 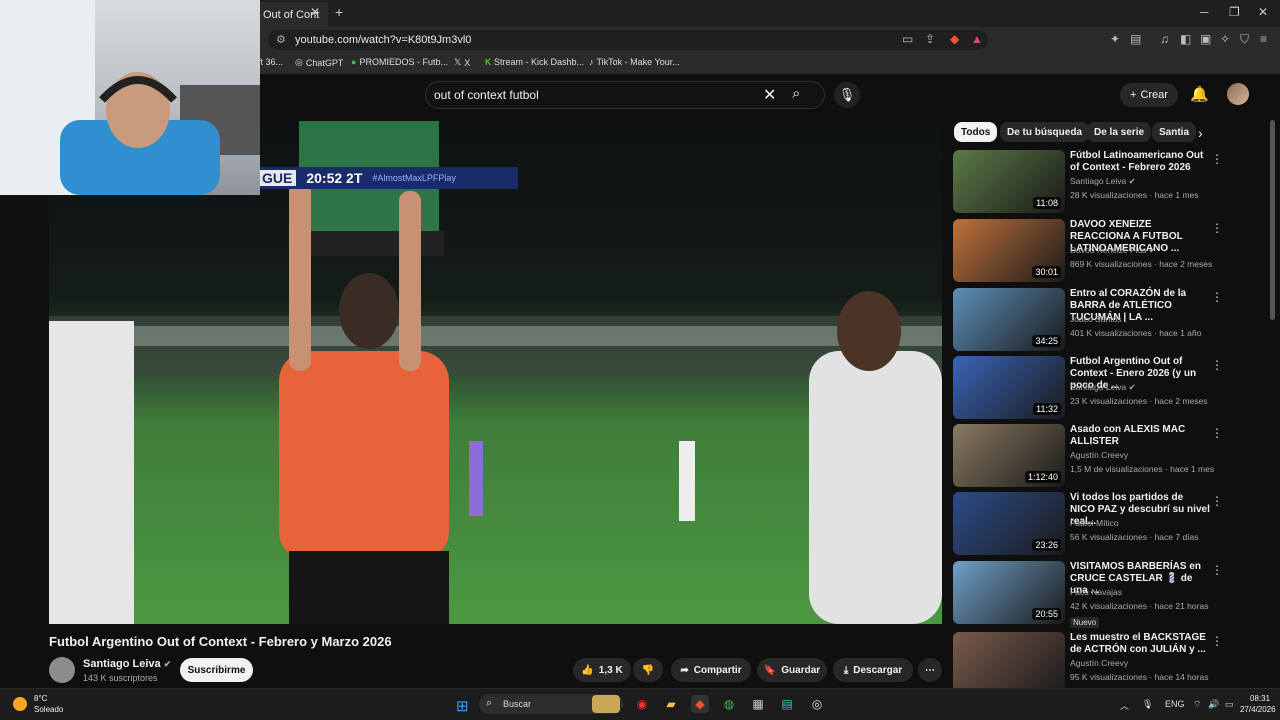 What do you see at coordinates (62, 670) in the screenshot?
I see `channel-avatar` at bounding box center [62, 670].